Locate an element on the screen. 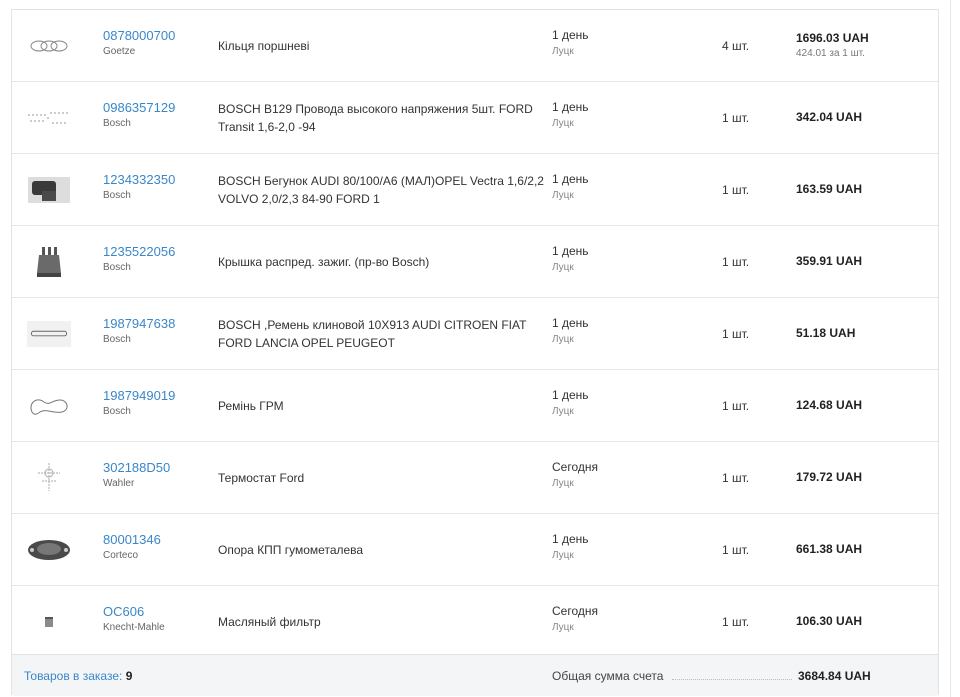 The height and width of the screenshot is (697, 960). gearbox-mount-icon is located at coordinates (49, 550).